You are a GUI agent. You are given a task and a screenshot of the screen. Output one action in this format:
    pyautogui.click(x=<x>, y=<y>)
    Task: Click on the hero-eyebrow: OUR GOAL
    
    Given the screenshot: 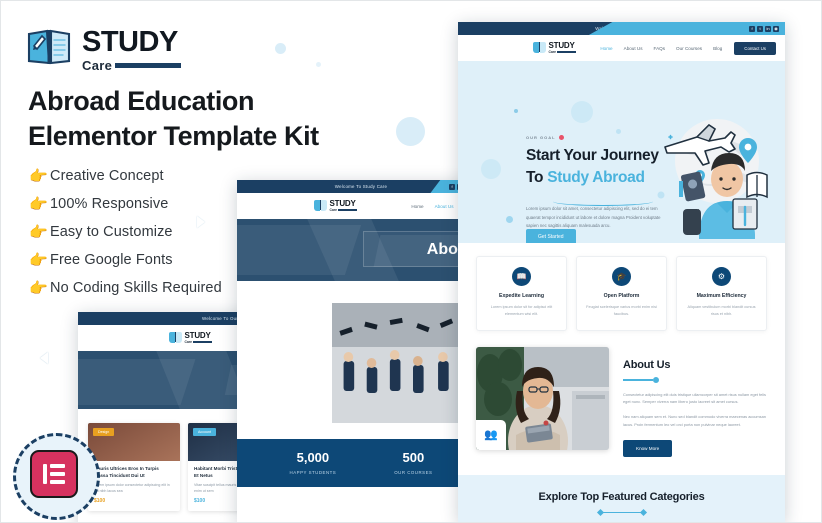 What is the action you would take?
    pyautogui.click(x=545, y=137)
    